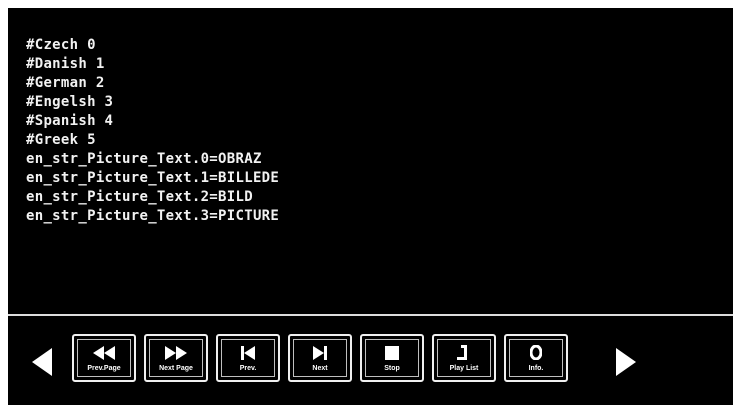 The image size is (741, 407). What do you see at coordinates (42, 362) in the screenshot?
I see `left-arrow-icon` at bounding box center [42, 362].